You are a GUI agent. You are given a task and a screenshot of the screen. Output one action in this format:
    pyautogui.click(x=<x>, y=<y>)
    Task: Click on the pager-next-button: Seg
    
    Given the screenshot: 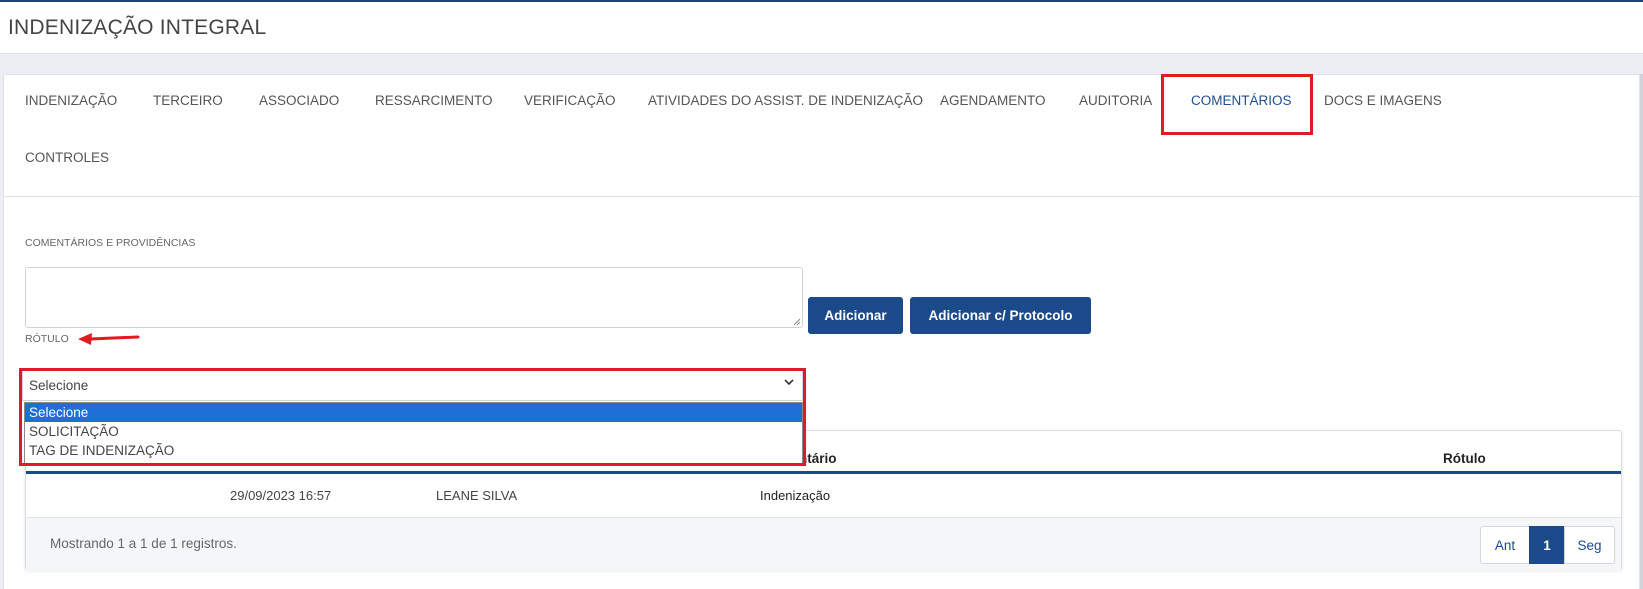 What is the action you would take?
    pyautogui.click(x=1589, y=545)
    